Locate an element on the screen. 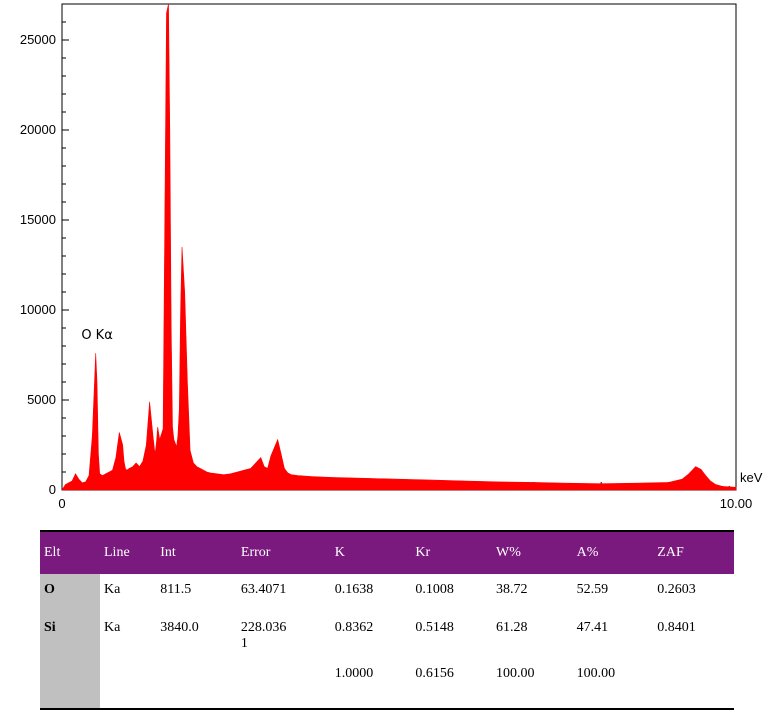  col-header-zaf: ZAF is located at coordinates (693, 552).